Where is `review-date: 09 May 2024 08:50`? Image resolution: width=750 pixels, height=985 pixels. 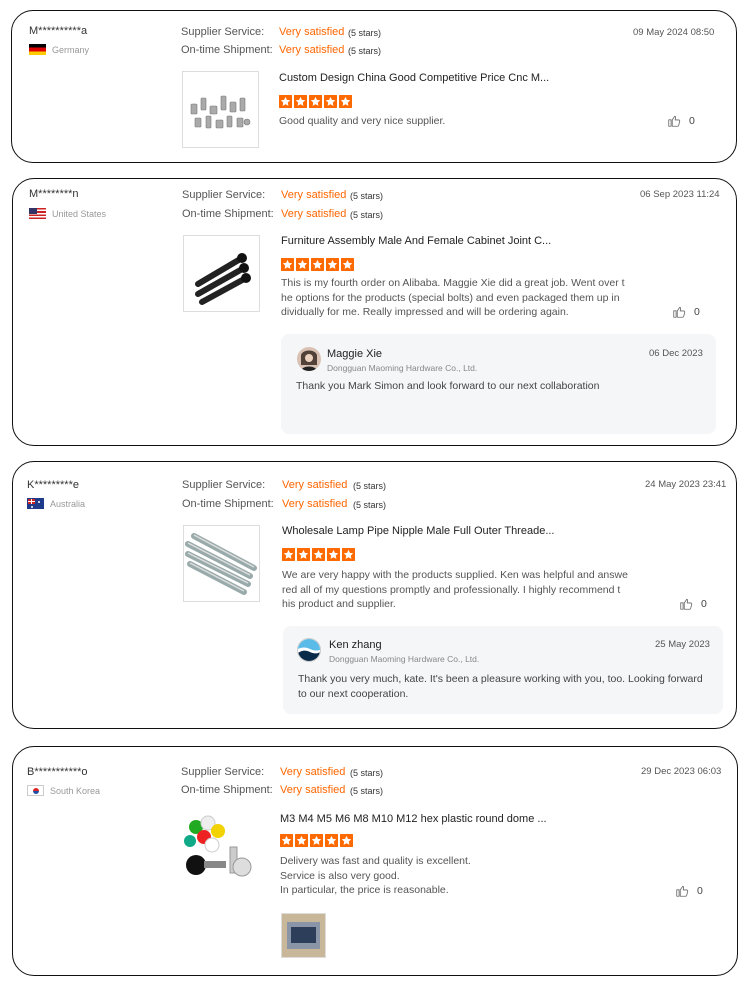
review-date: 09 May 2024 08:50 is located at coordinates (674, 32).